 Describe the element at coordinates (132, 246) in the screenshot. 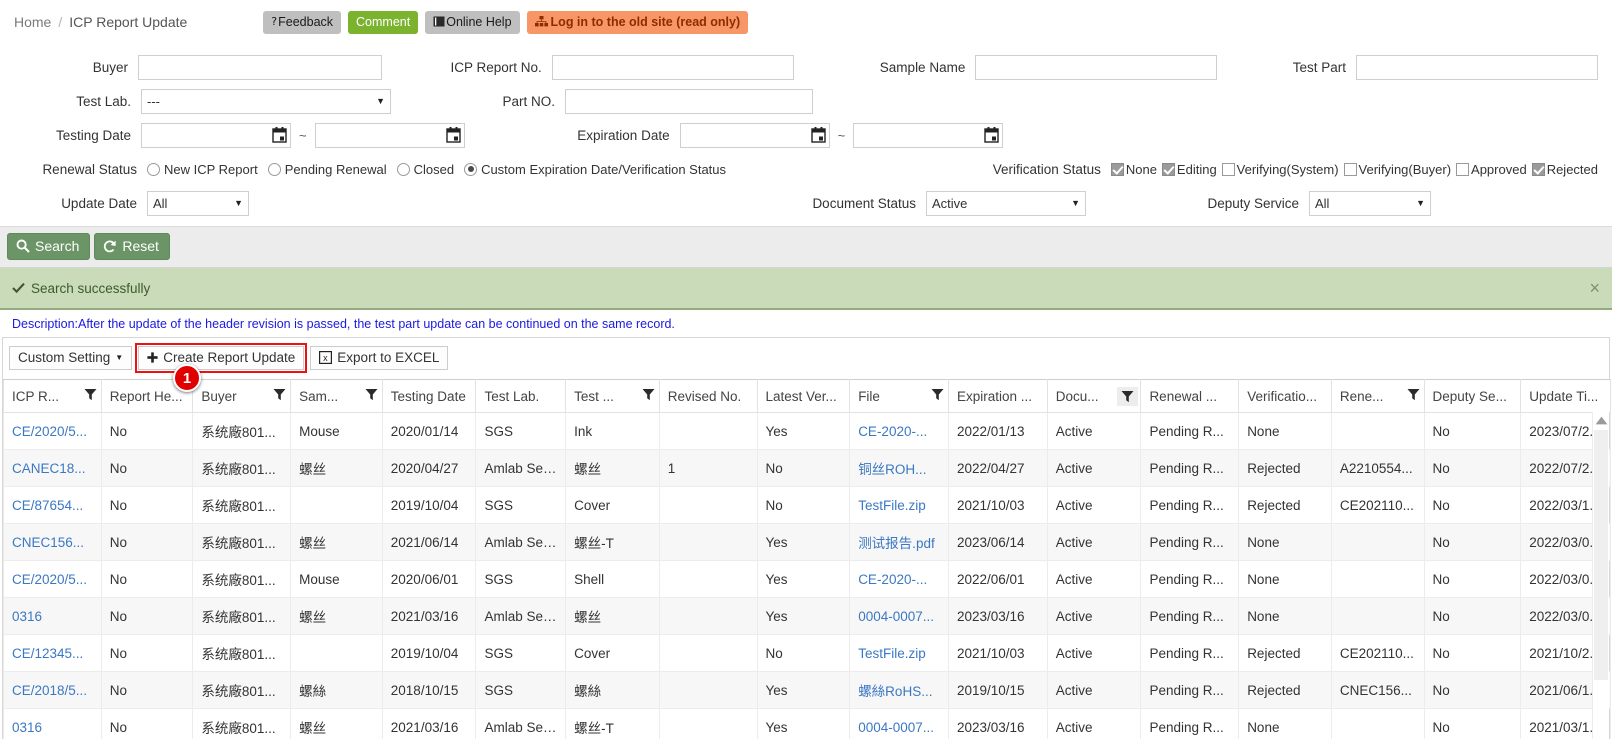

I see `reset-button: Reset` at that location.